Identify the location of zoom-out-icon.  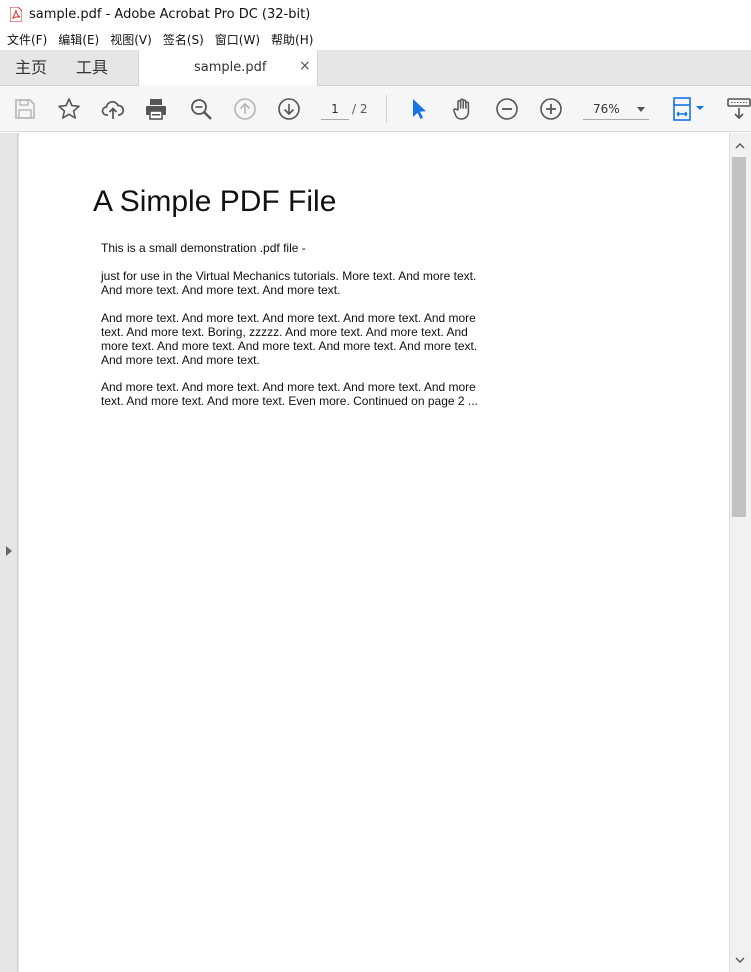
(507, 109).